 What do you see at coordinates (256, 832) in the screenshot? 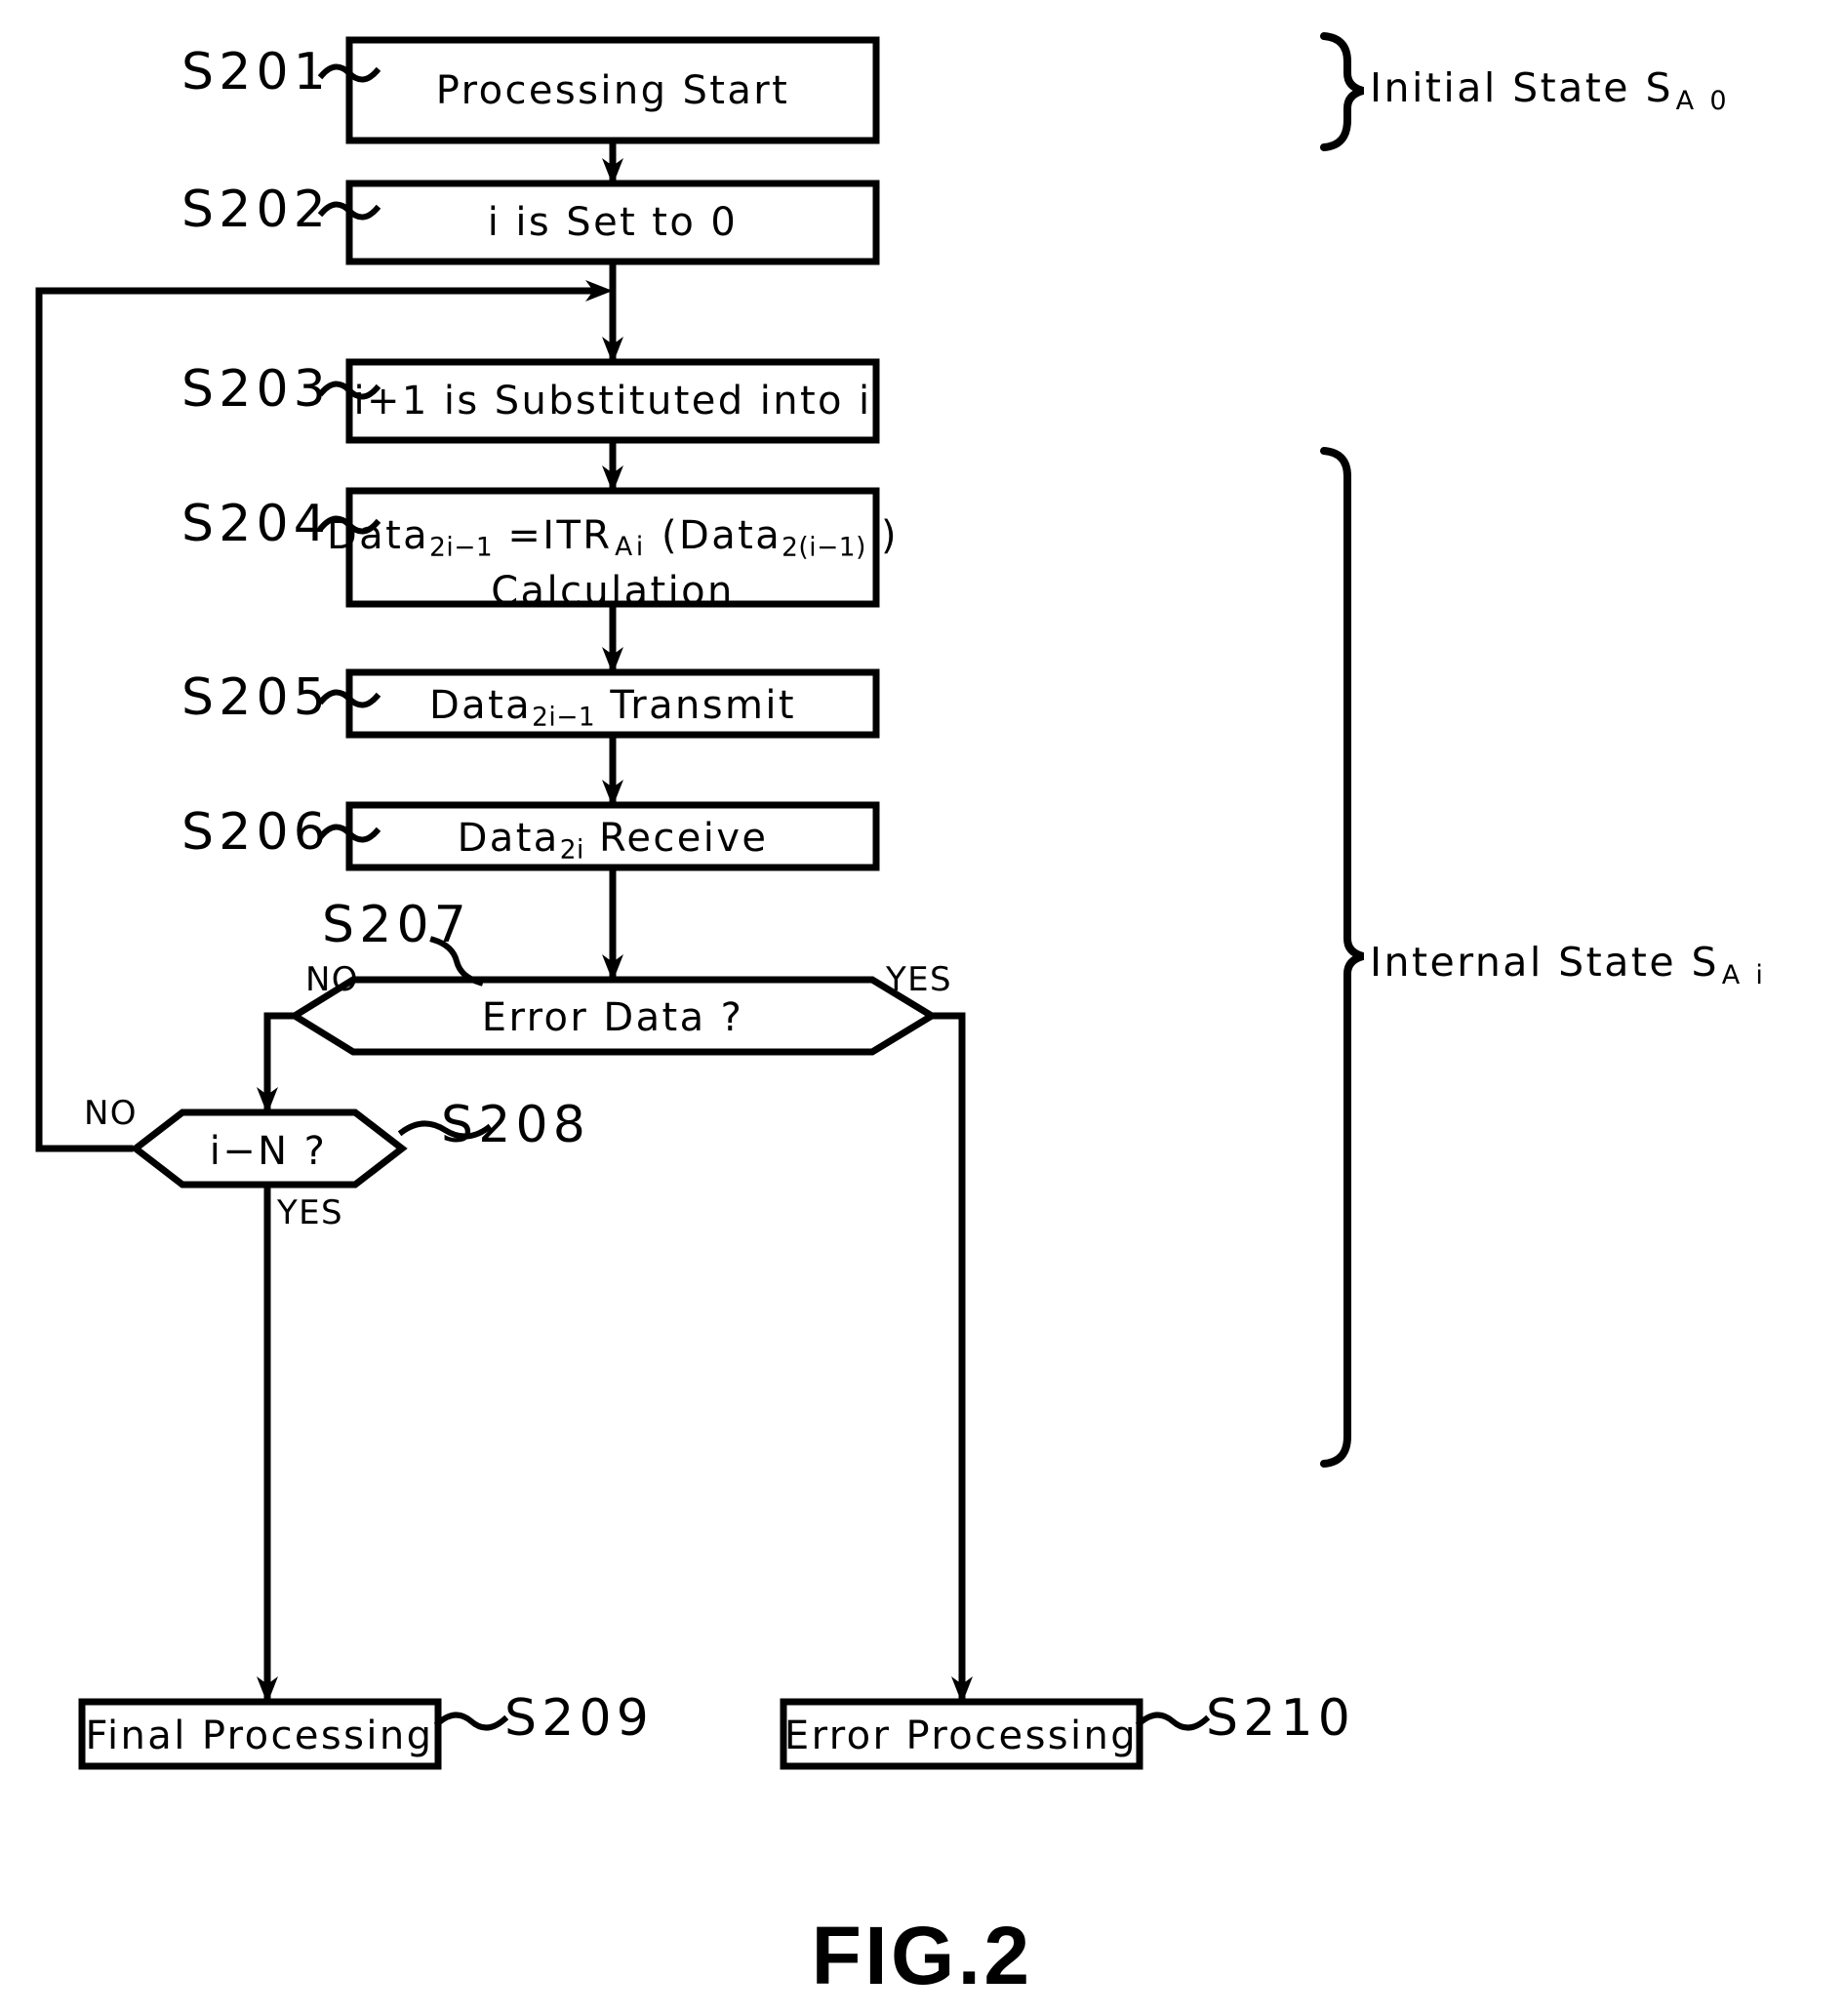
I see `step-id-s206: S206` at bounding box center [256, 832].